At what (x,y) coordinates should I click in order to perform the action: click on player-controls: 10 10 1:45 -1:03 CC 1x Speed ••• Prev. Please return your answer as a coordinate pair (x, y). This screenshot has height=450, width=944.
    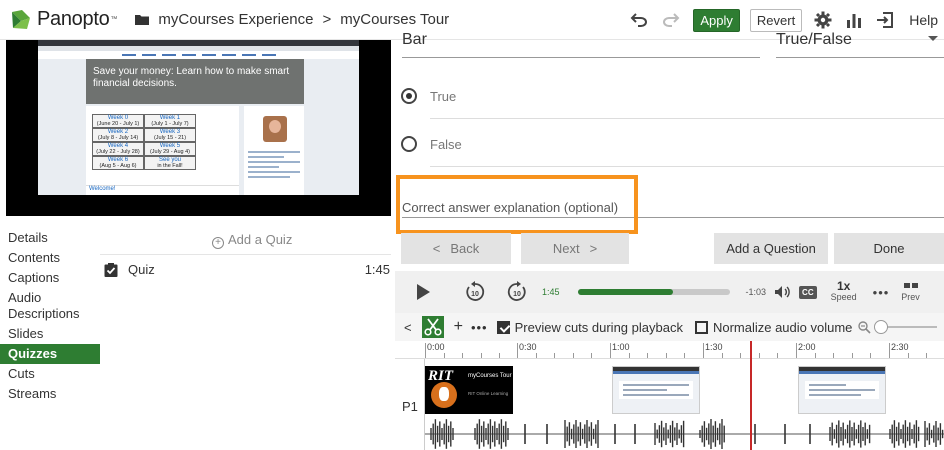
    Looking at the image, I should click on (669, 292).